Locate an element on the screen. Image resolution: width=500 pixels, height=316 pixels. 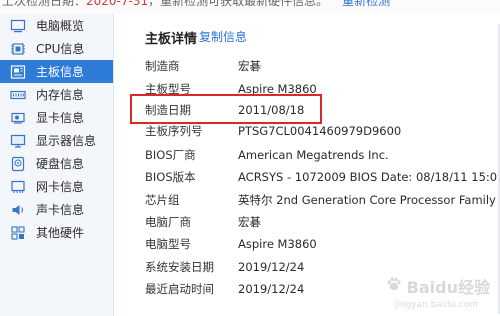
info-label: 电脑厂商 is located at coordinates (168, 222).